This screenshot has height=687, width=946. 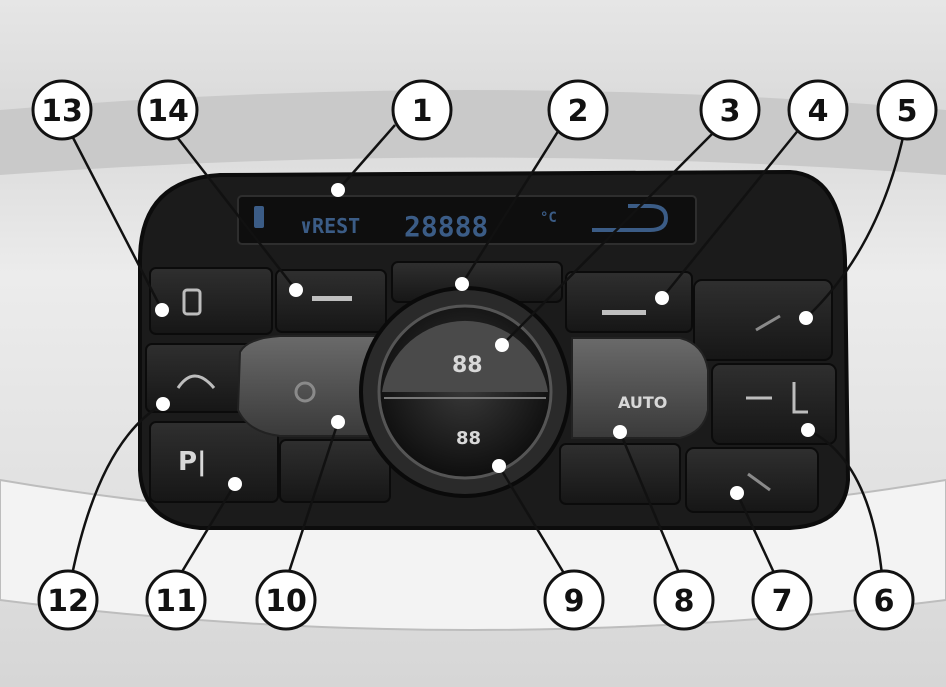 I want to click on callout-4: 4, so click(x=818, y=110).